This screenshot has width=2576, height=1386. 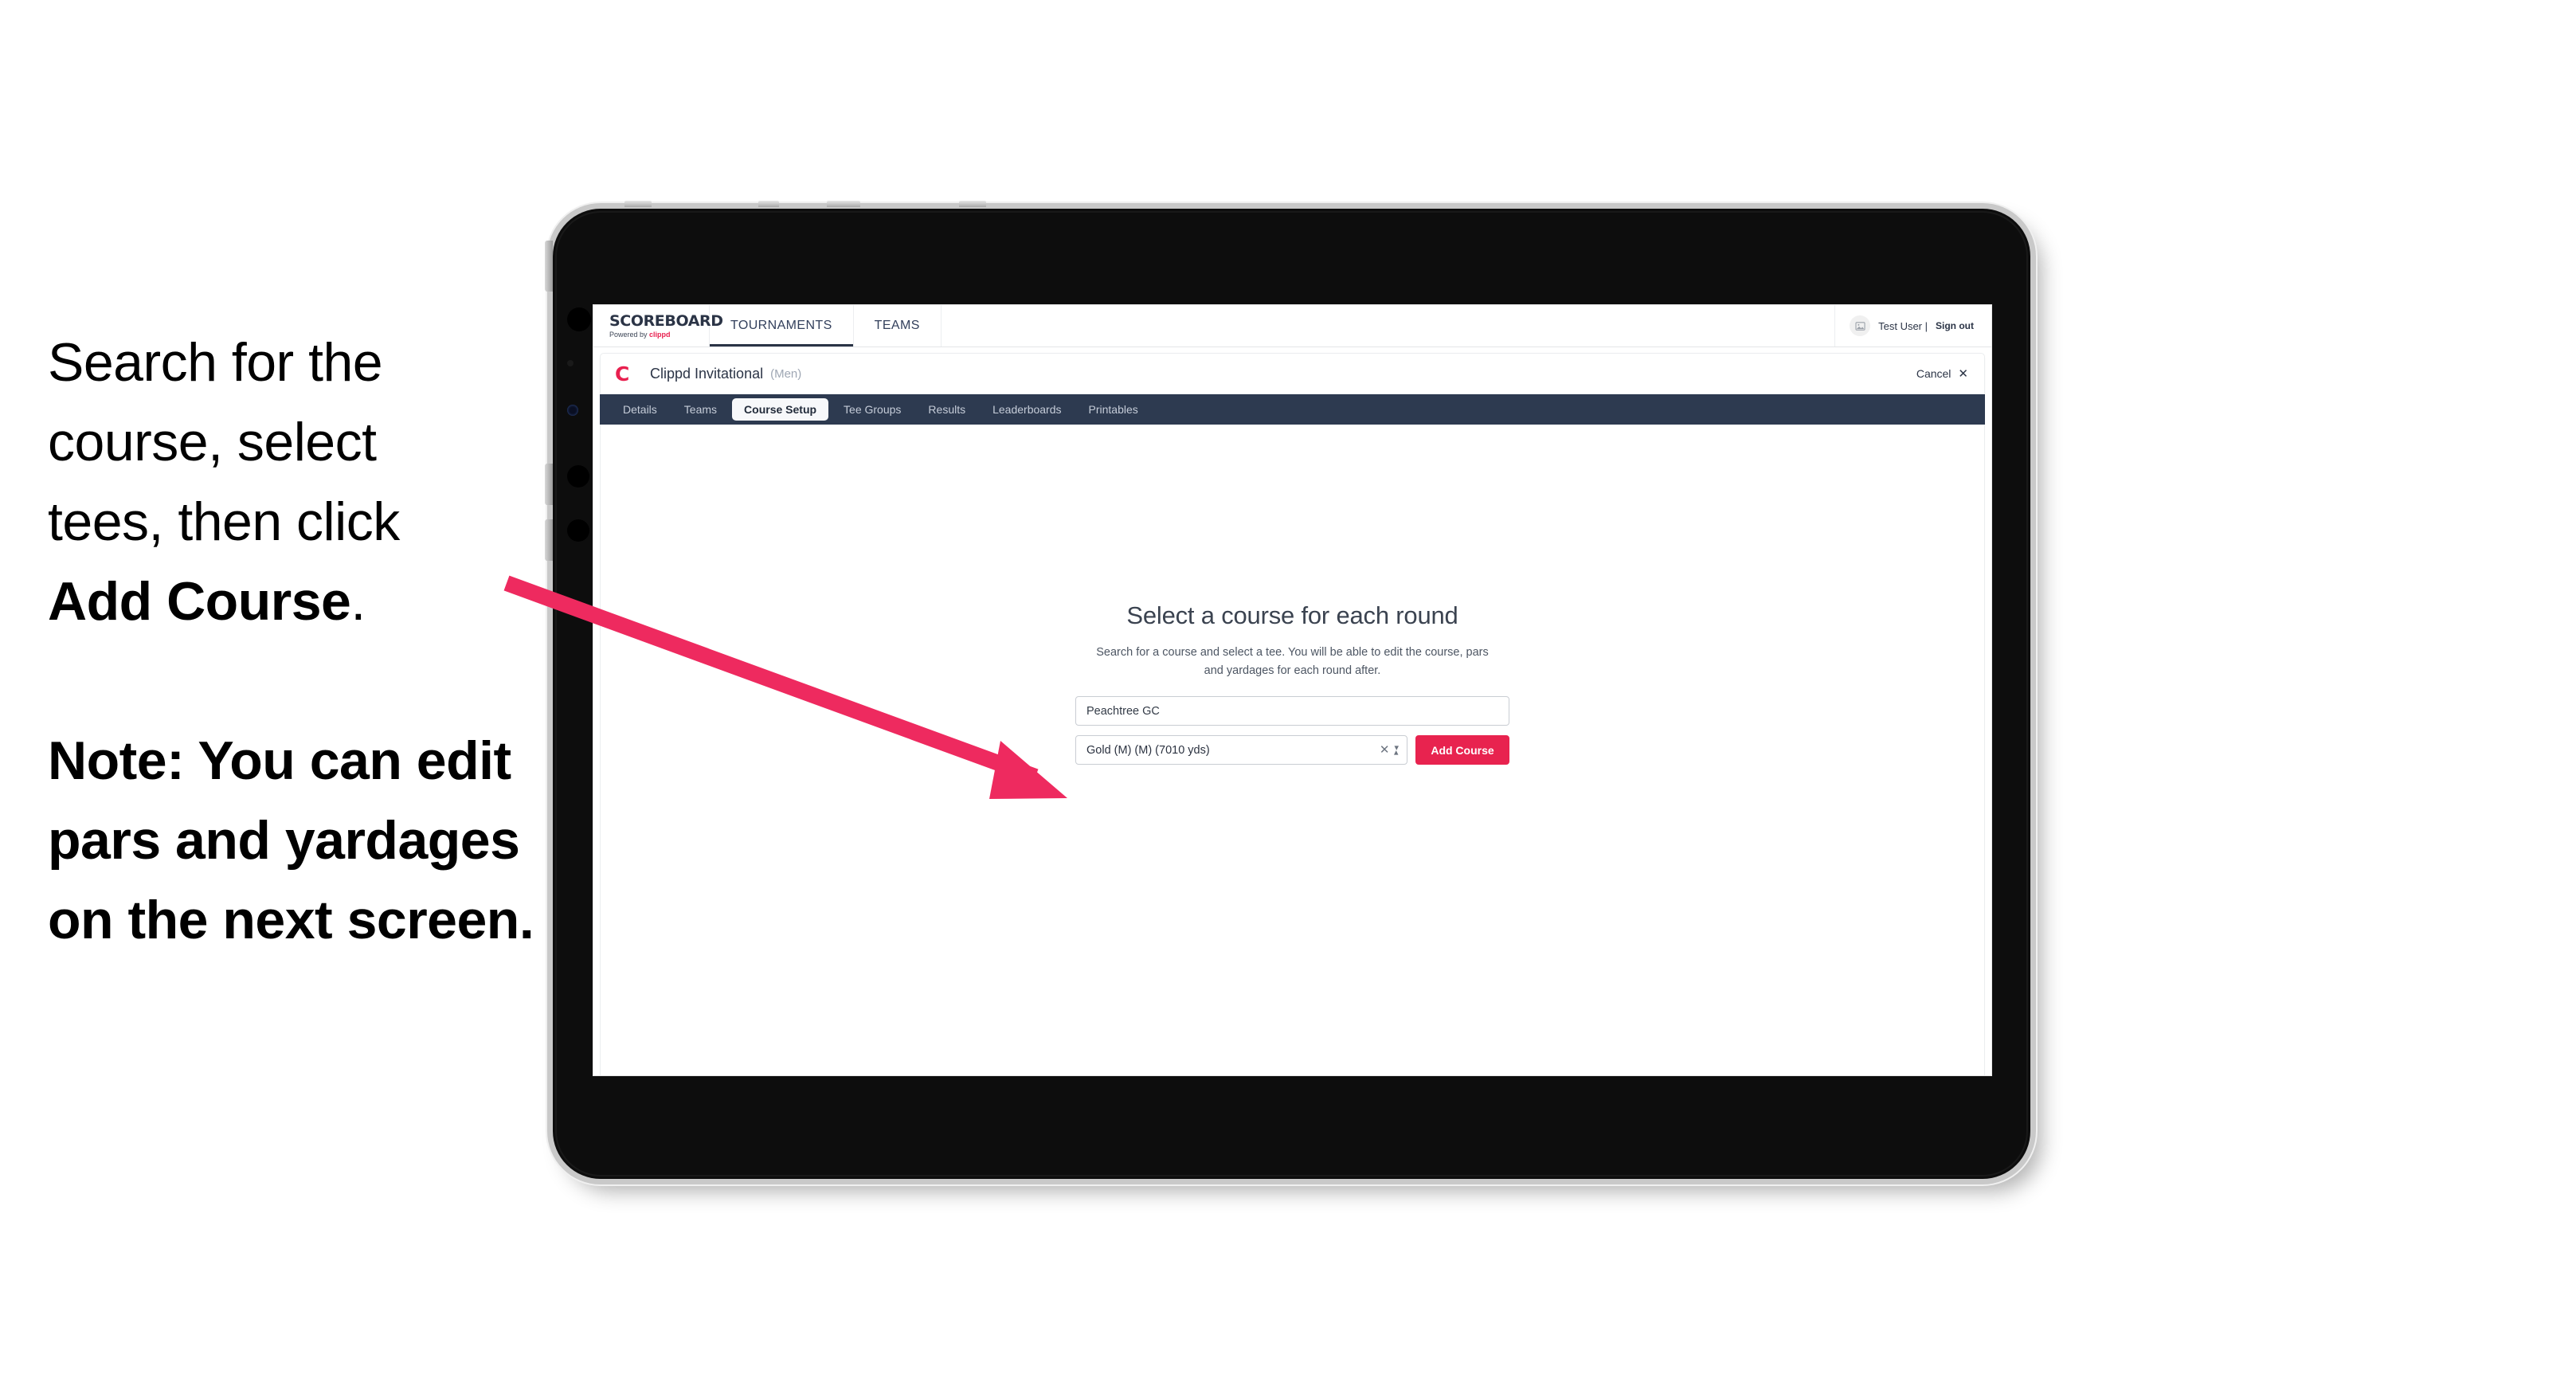 I want to click on sub-tab-leaderboards-label: Leaderboards, so click(x=1027, y=409).